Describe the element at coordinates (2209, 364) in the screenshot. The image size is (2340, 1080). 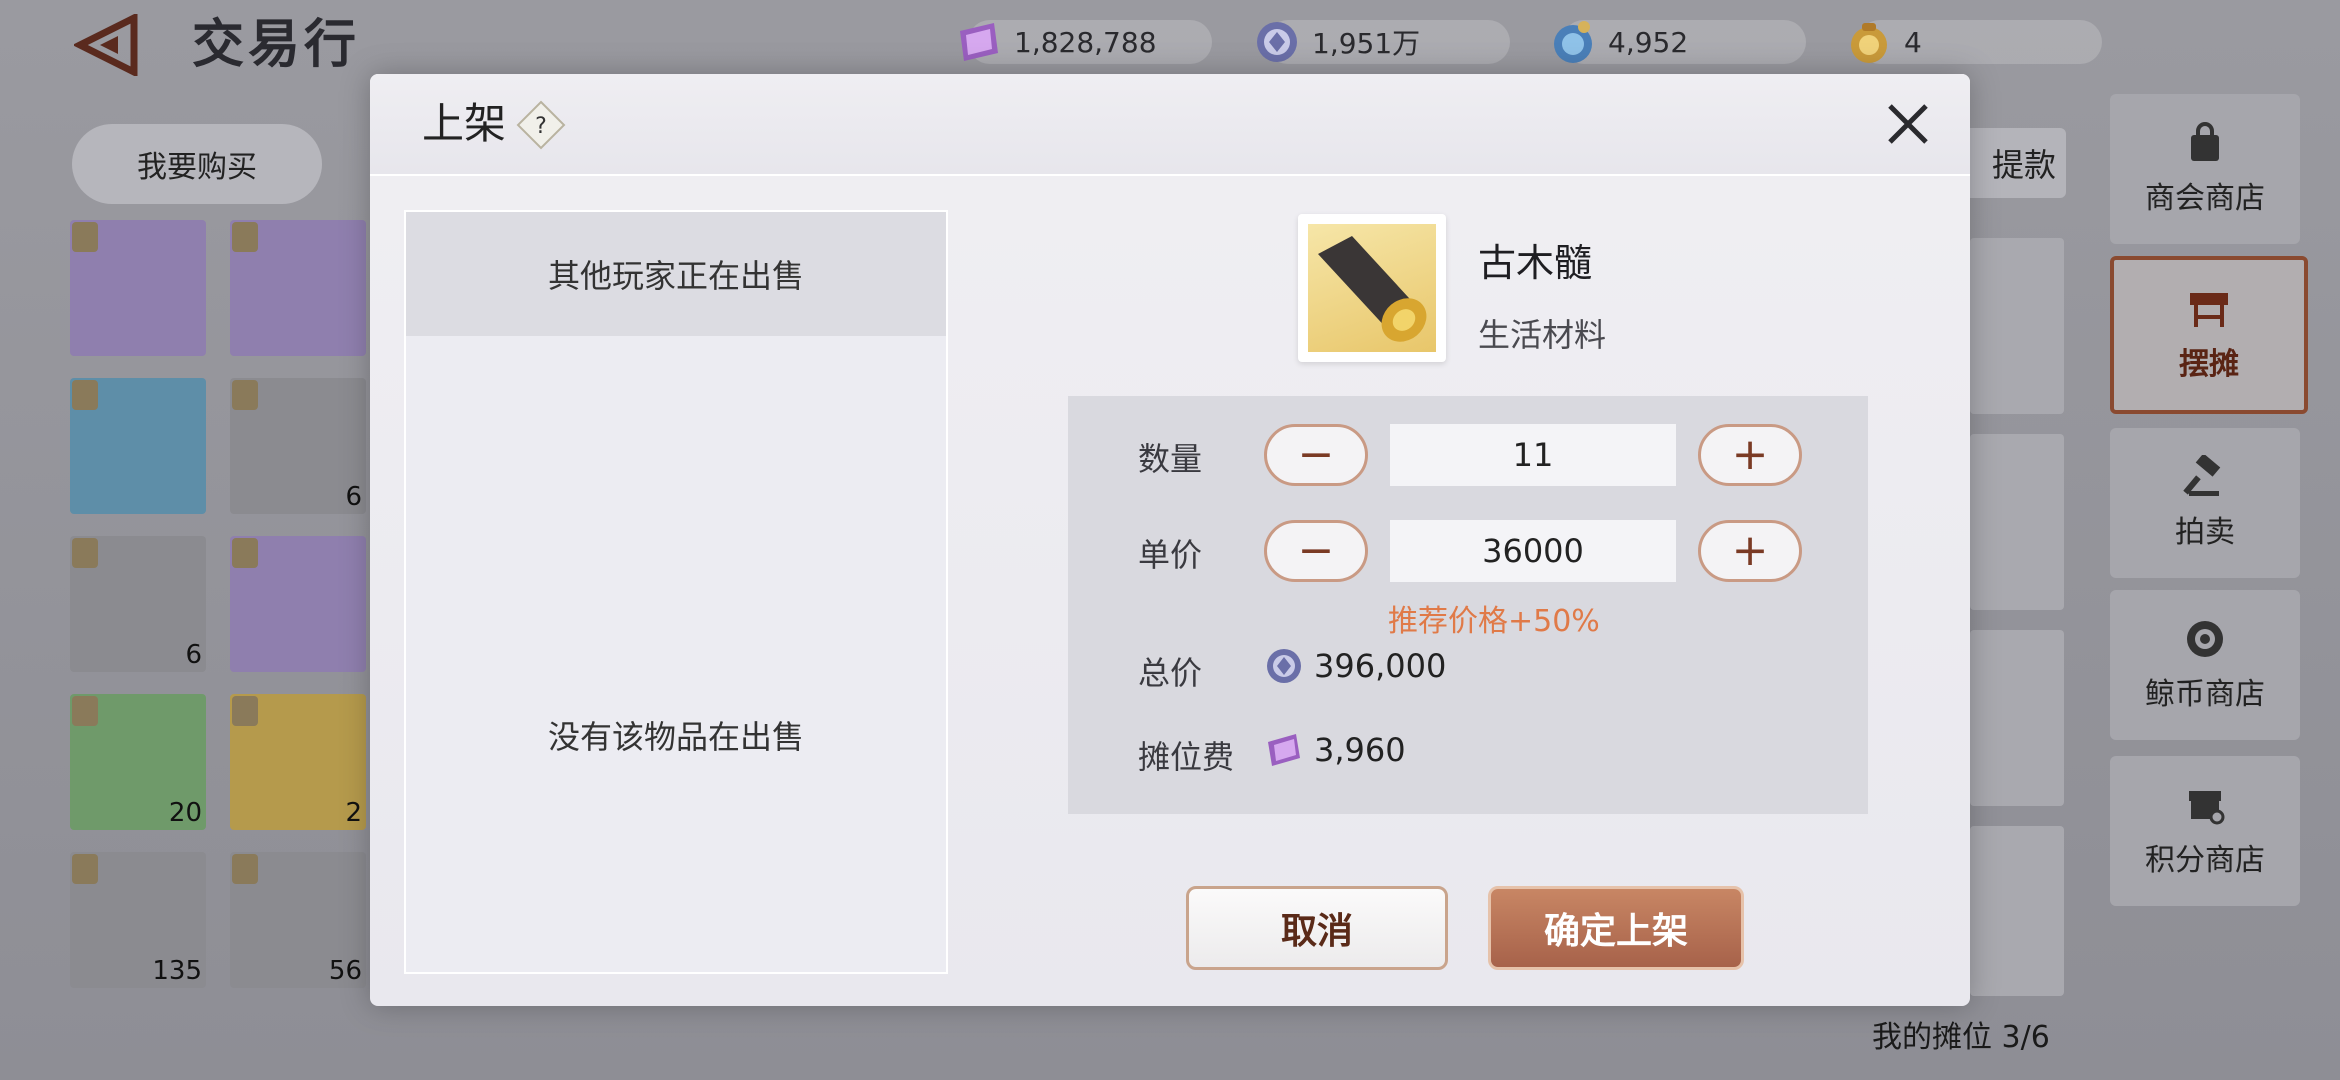
I see `sidebar-item-label: 摆摊` at that location.